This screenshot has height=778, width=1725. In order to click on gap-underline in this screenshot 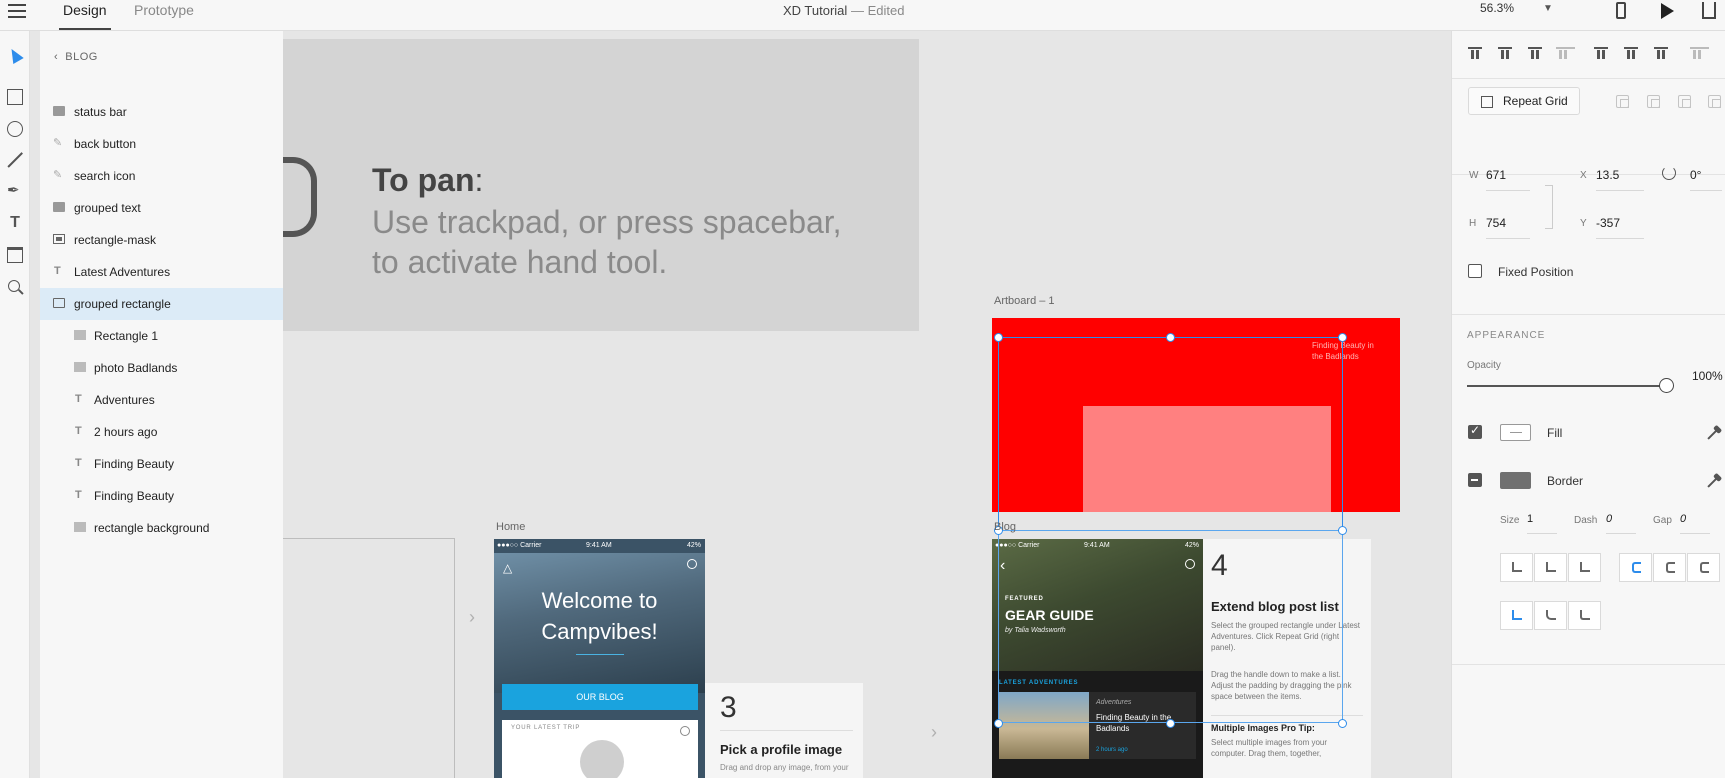, I will do `click(1695, 533)`.